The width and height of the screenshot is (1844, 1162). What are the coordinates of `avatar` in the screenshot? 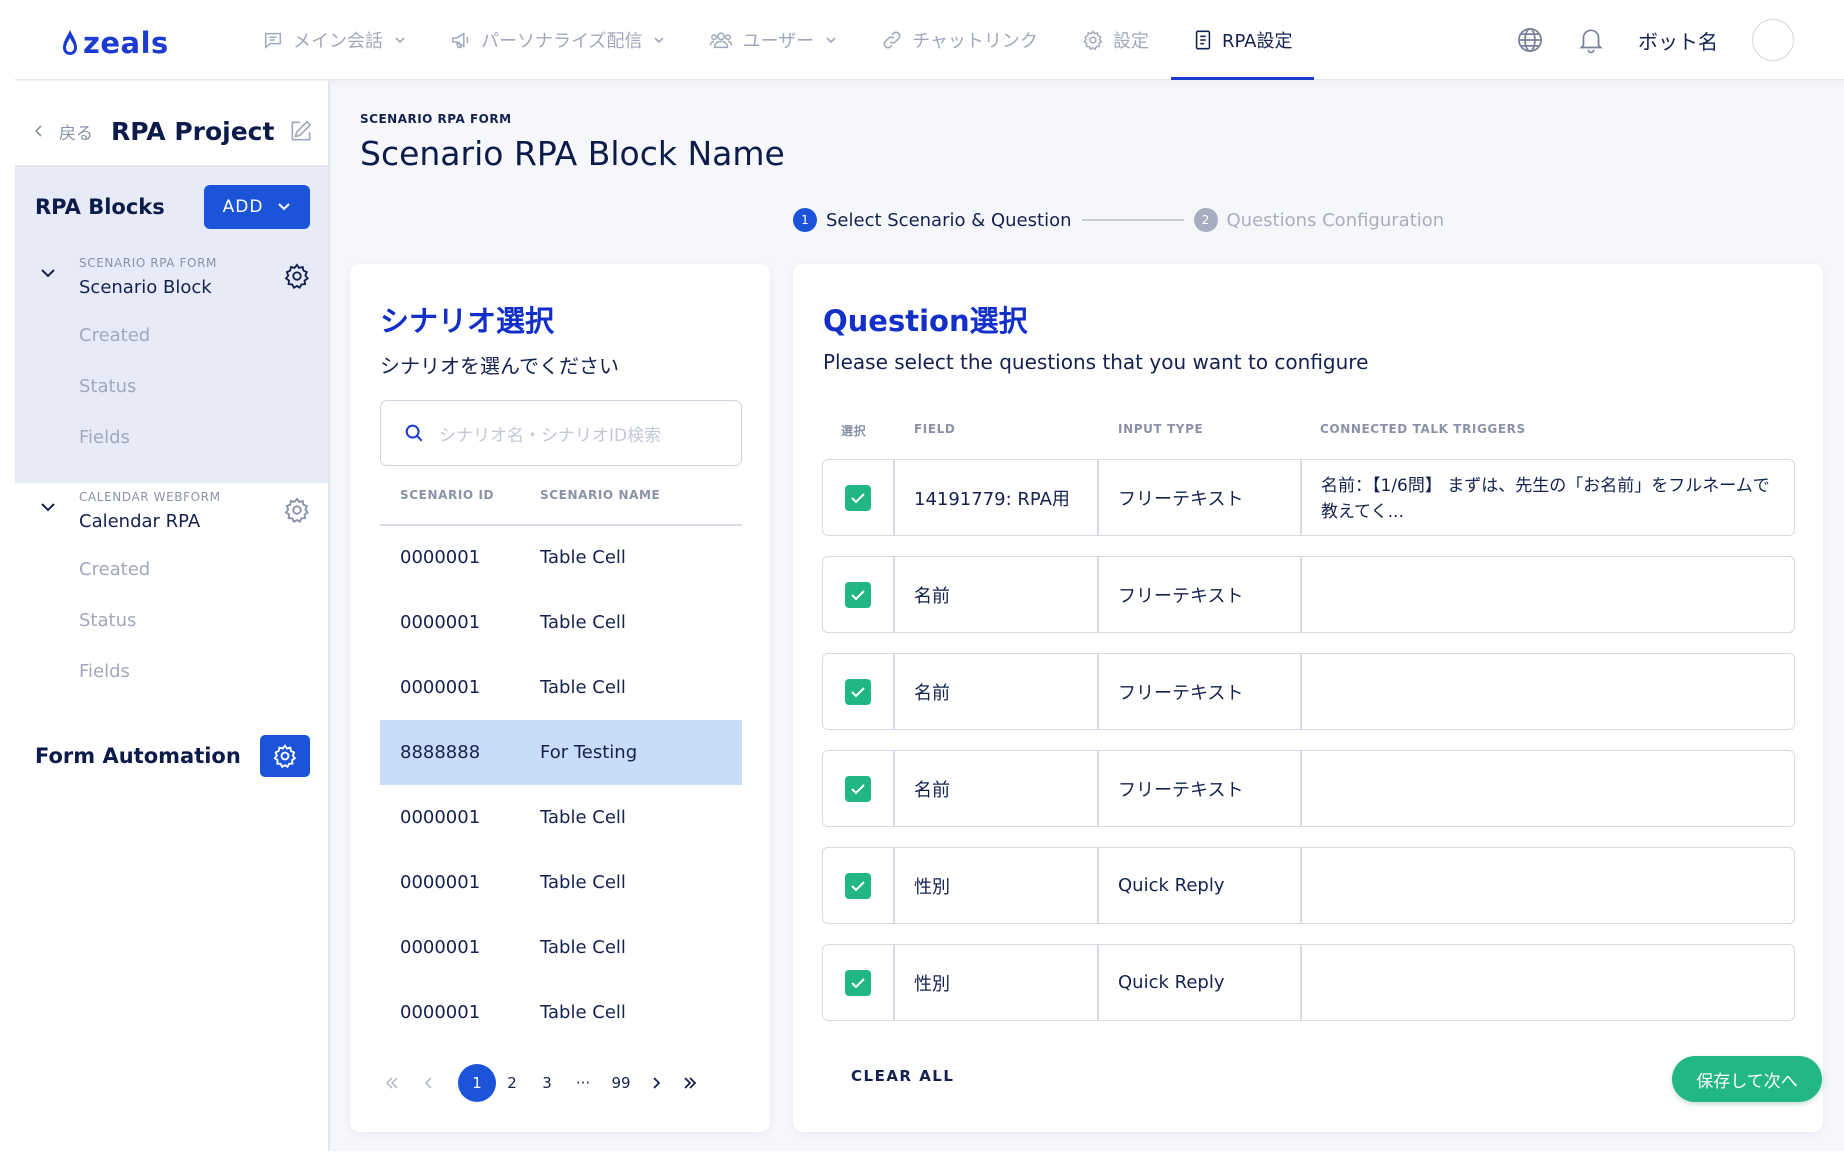 It's located at (1773, 40).